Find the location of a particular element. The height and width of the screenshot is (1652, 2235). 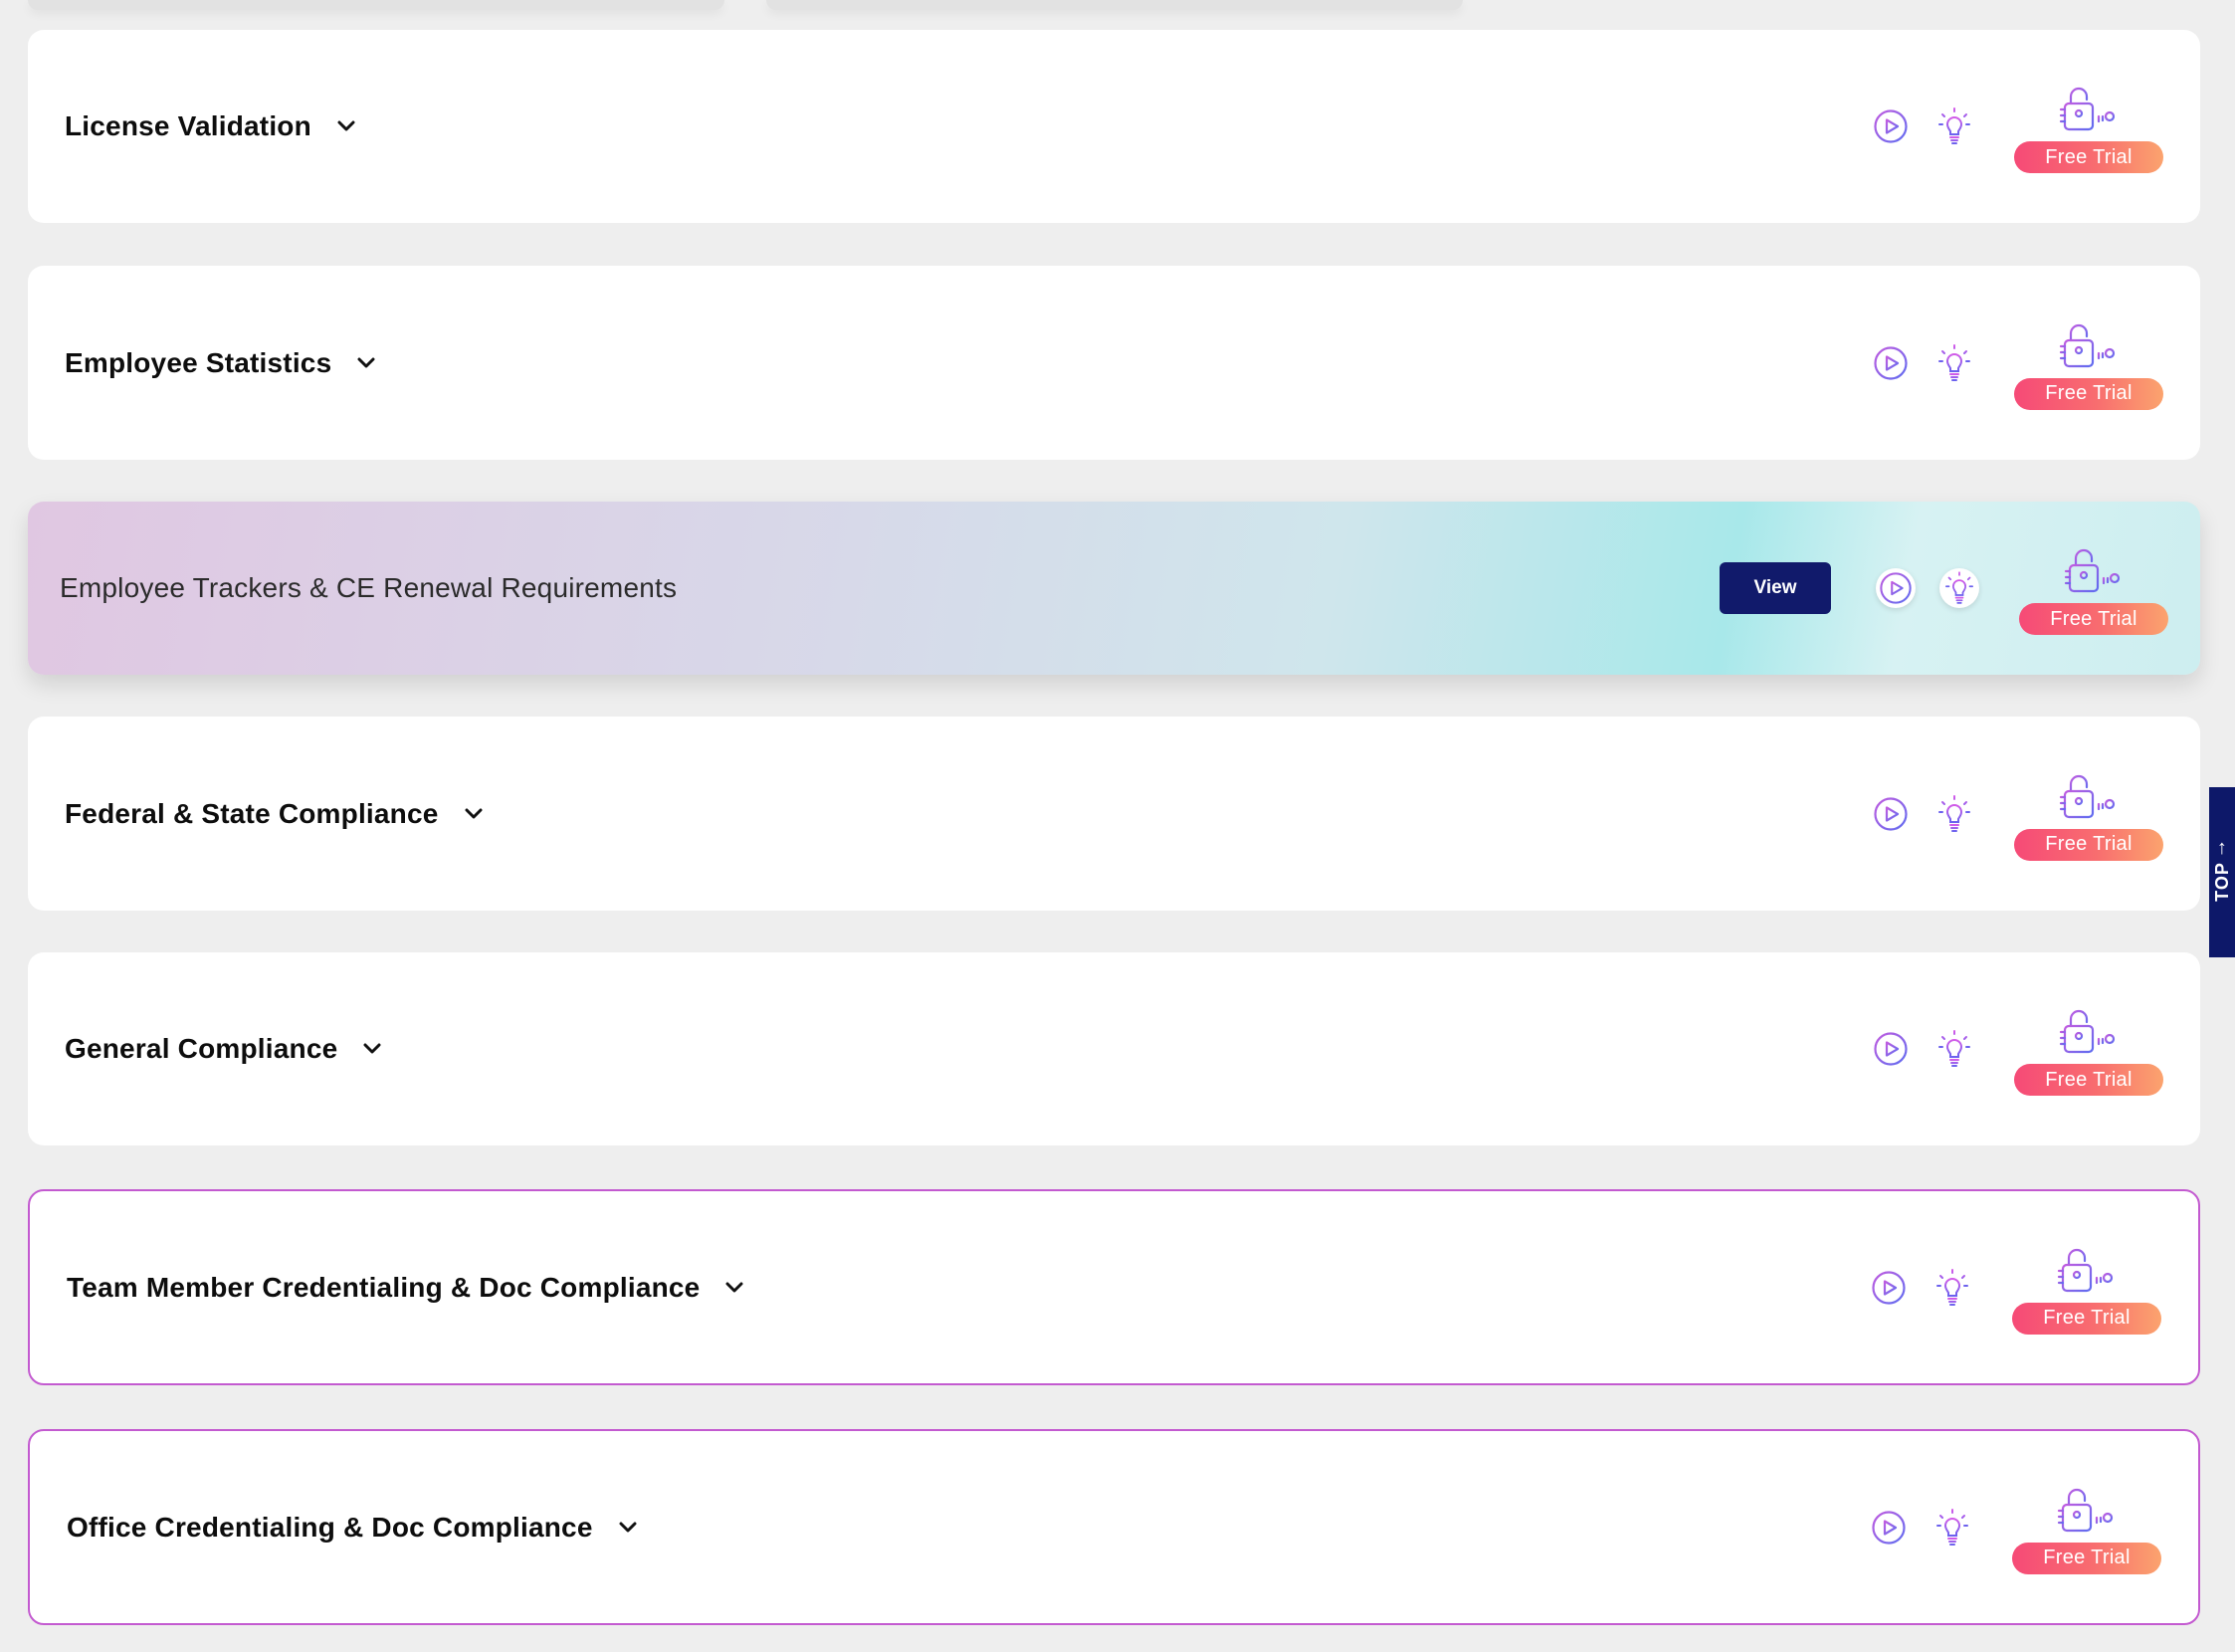

row-header: General Compliance is located at coordinates (224, 1048).